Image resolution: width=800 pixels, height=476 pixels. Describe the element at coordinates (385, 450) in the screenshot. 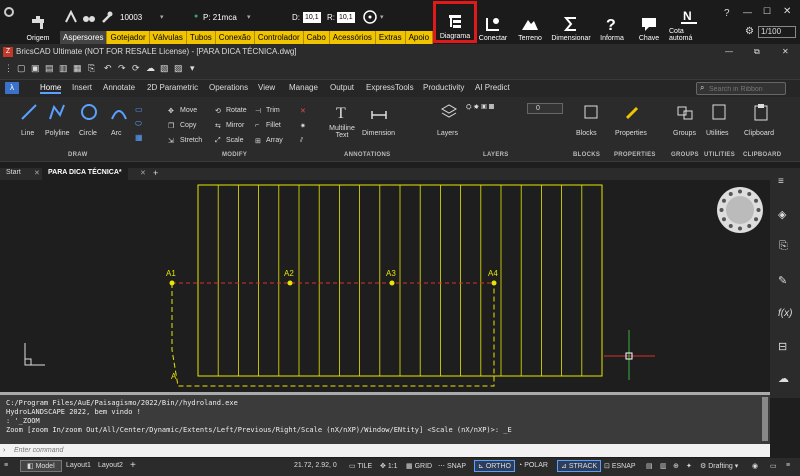

I see `command-input: › Enter command` at that location.